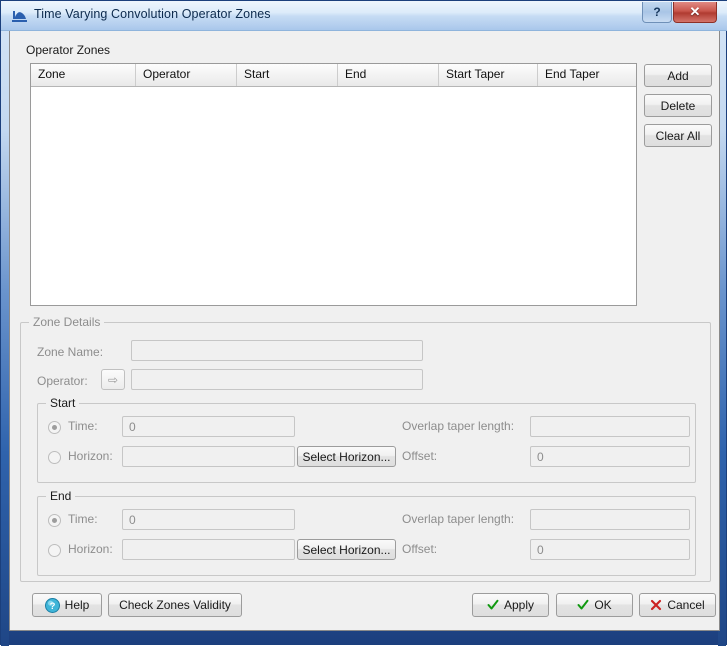 The image size is (727, 646). I want to click on cancel-button-label: Cancel, so click(686, 605).